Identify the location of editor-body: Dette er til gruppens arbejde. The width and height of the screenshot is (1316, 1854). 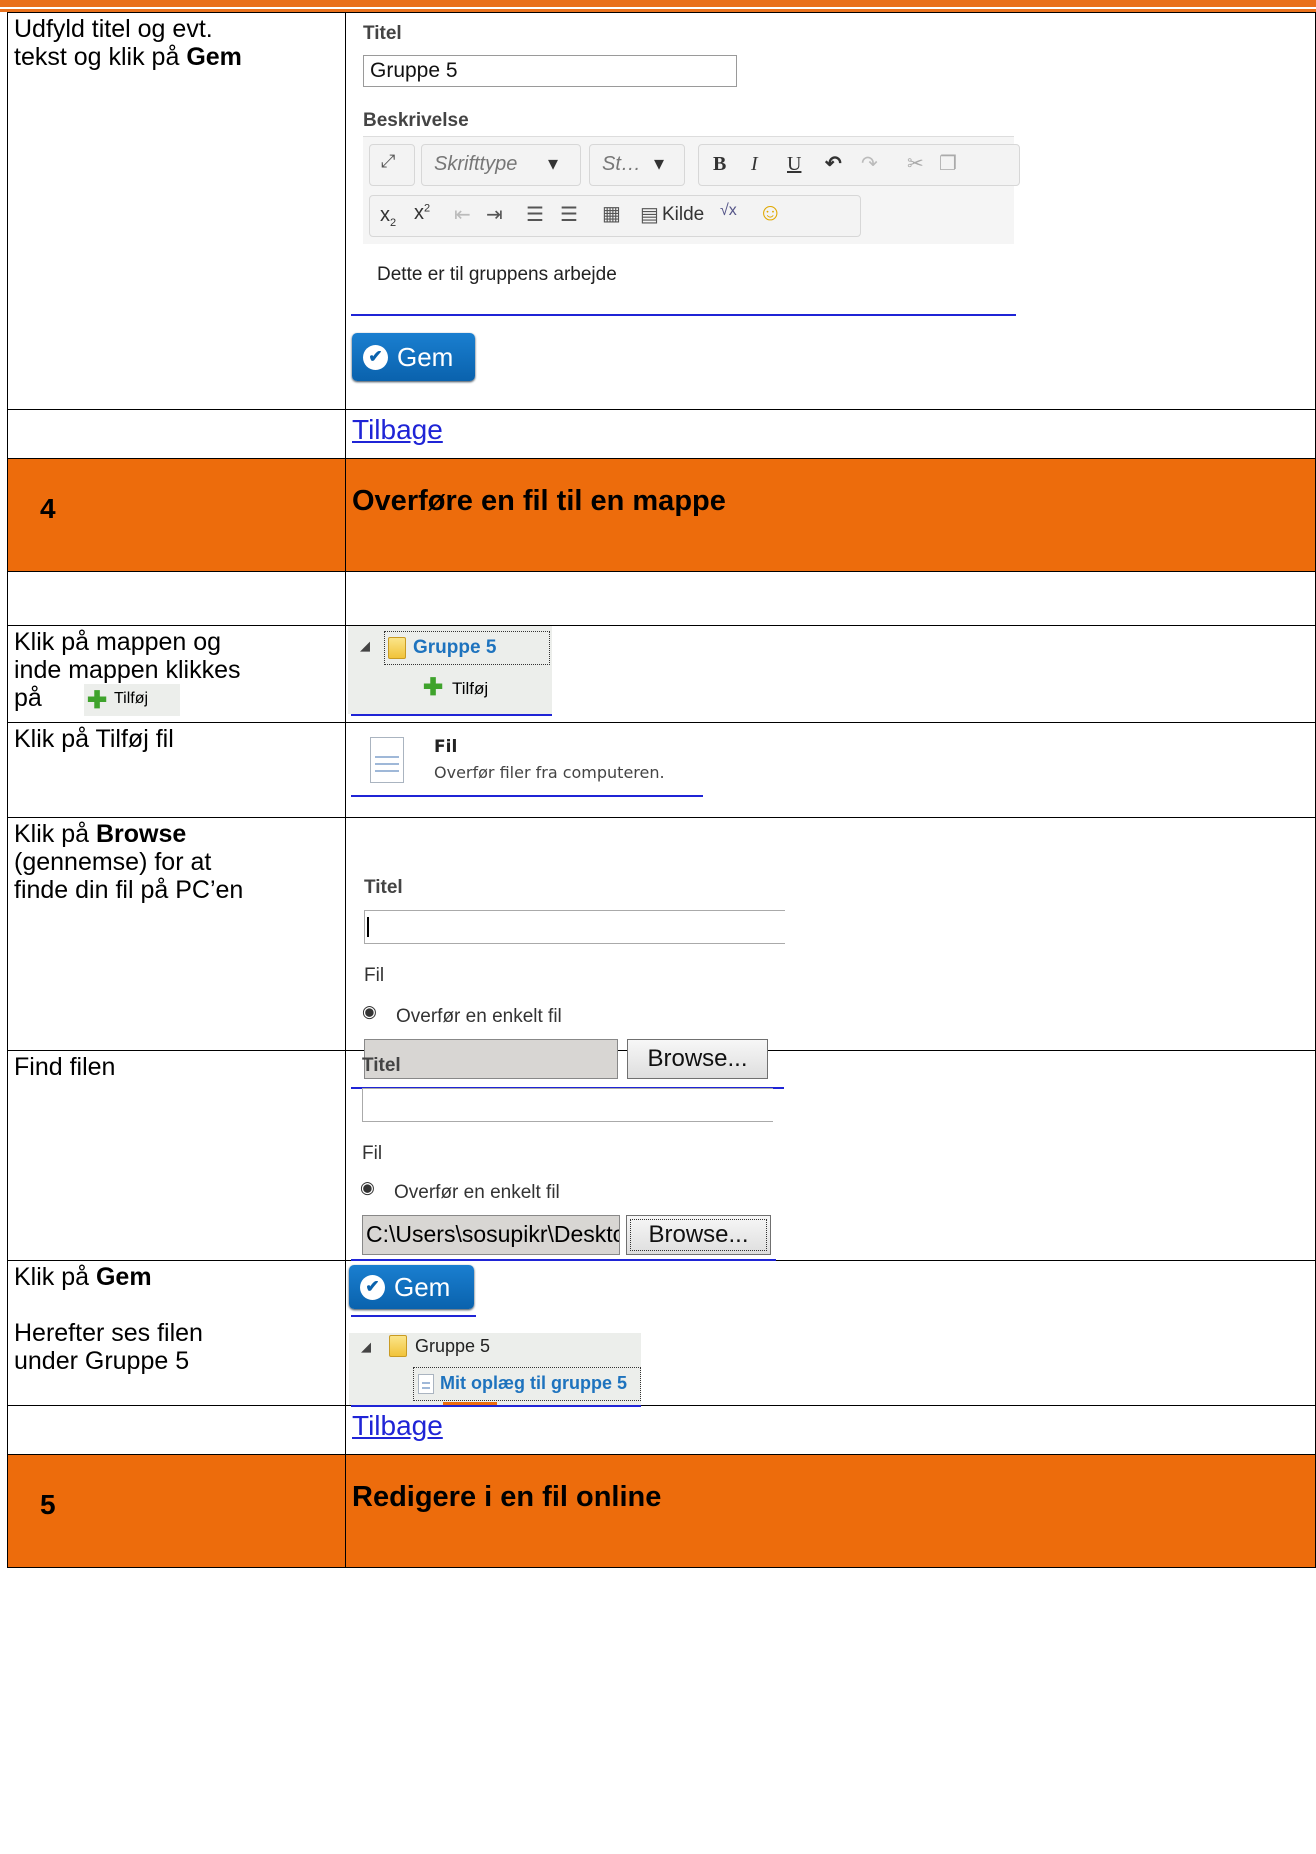
(688, 278).